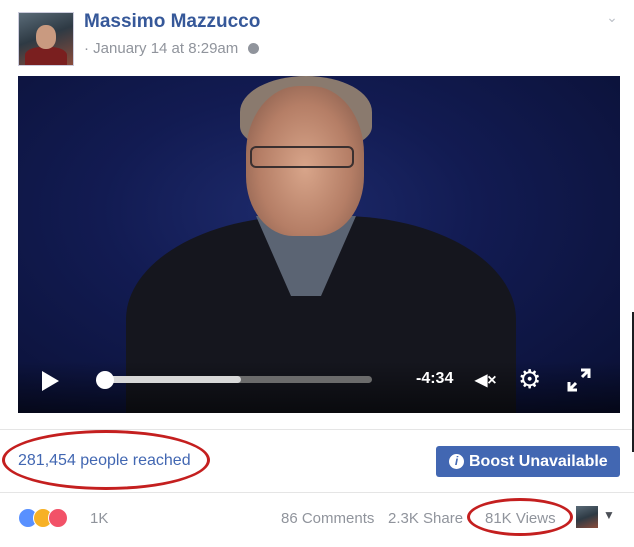 The image size is (634, 547). I want to click on reactions-summary, so click(53, 518).